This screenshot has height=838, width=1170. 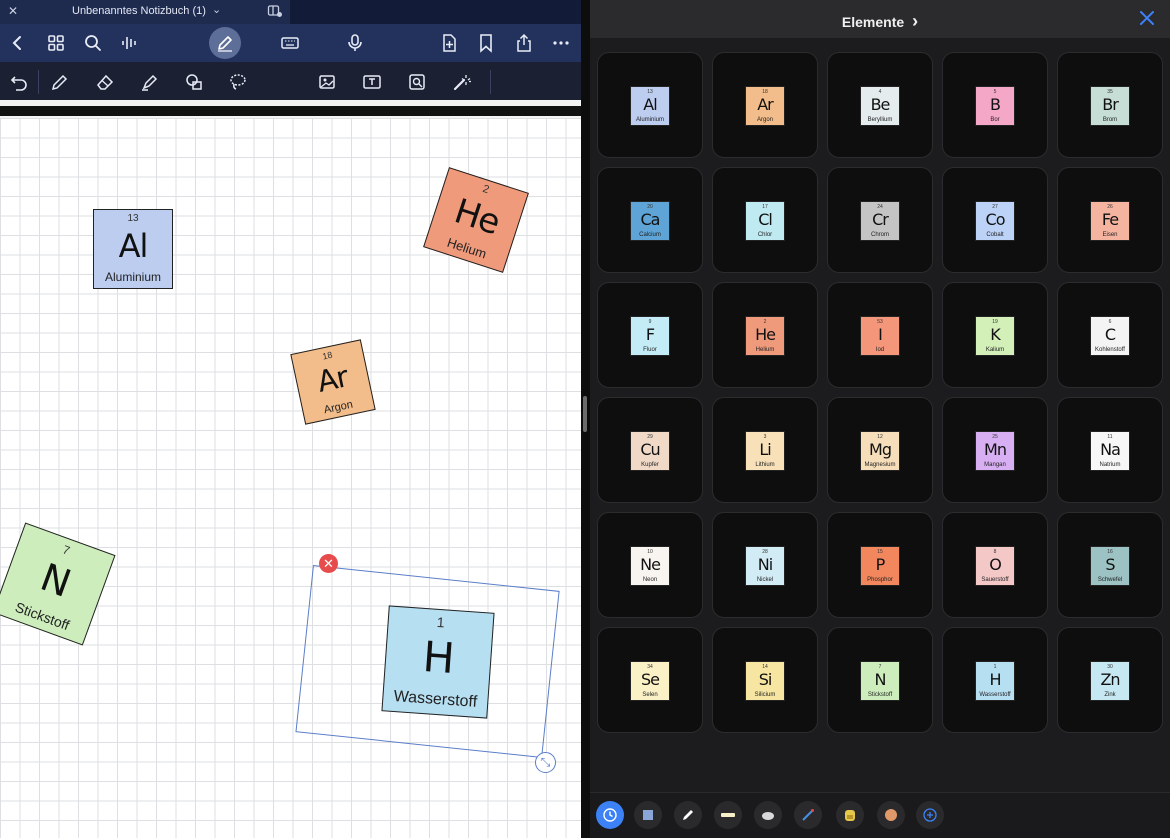 I want to click on divider-grip, so click(x=585, y=414).